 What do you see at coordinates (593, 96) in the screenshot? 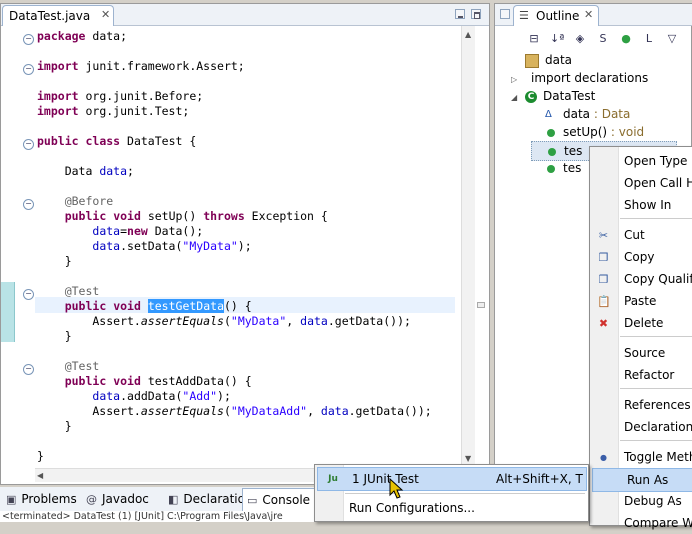
I see `outline-item: ◢ C DataTest` at bounding box center [593, 96].